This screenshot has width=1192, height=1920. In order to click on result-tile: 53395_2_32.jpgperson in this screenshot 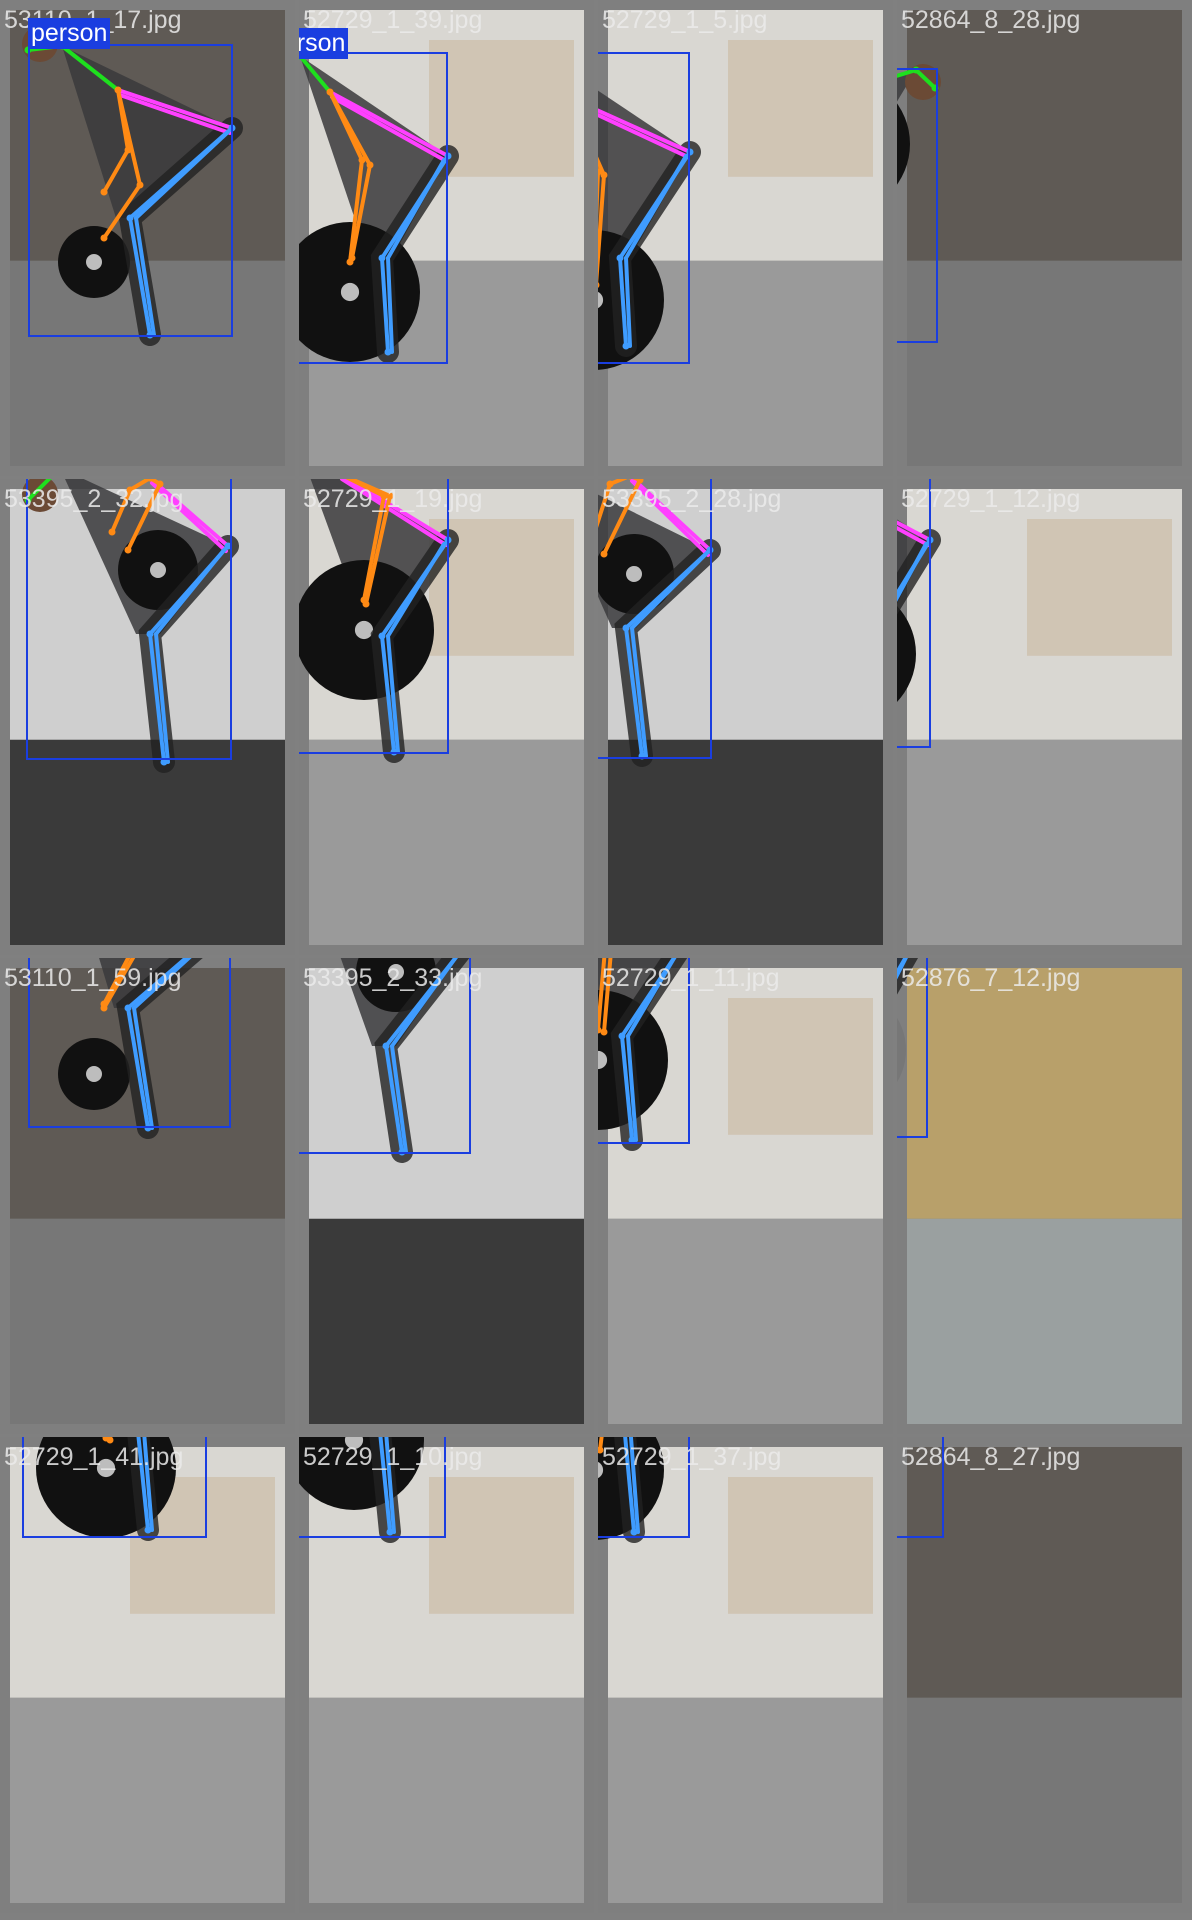, I will do `click(147, 717)`.